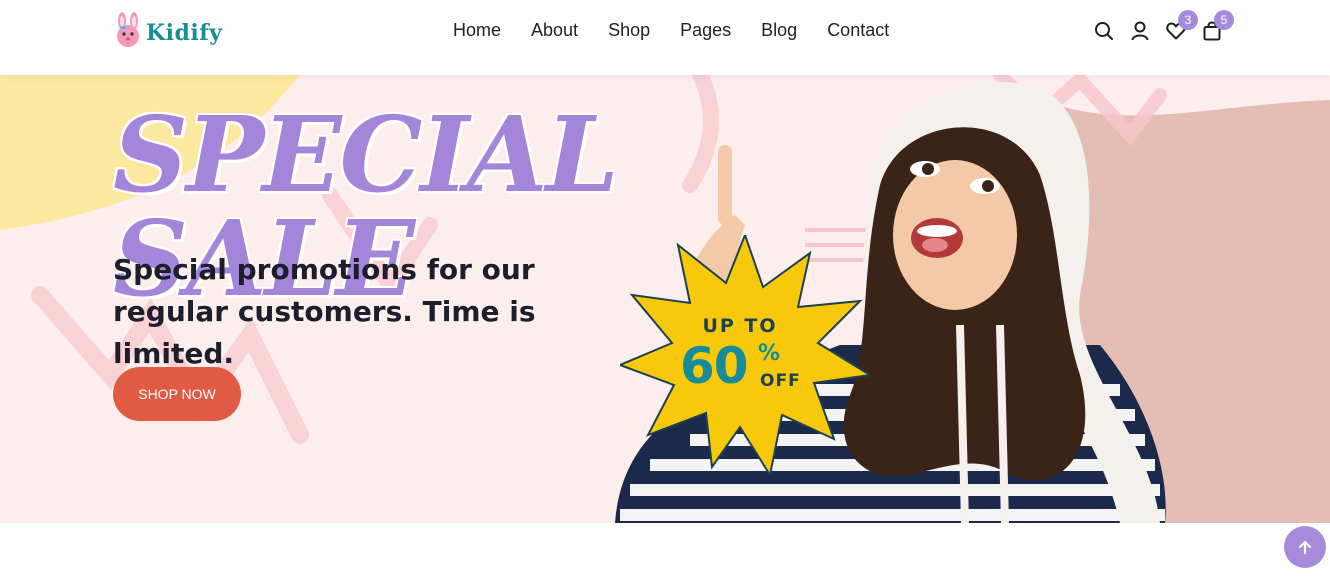 The image size is (1330, 580). I want to click on badge-off: OFF, so click(780, 381).